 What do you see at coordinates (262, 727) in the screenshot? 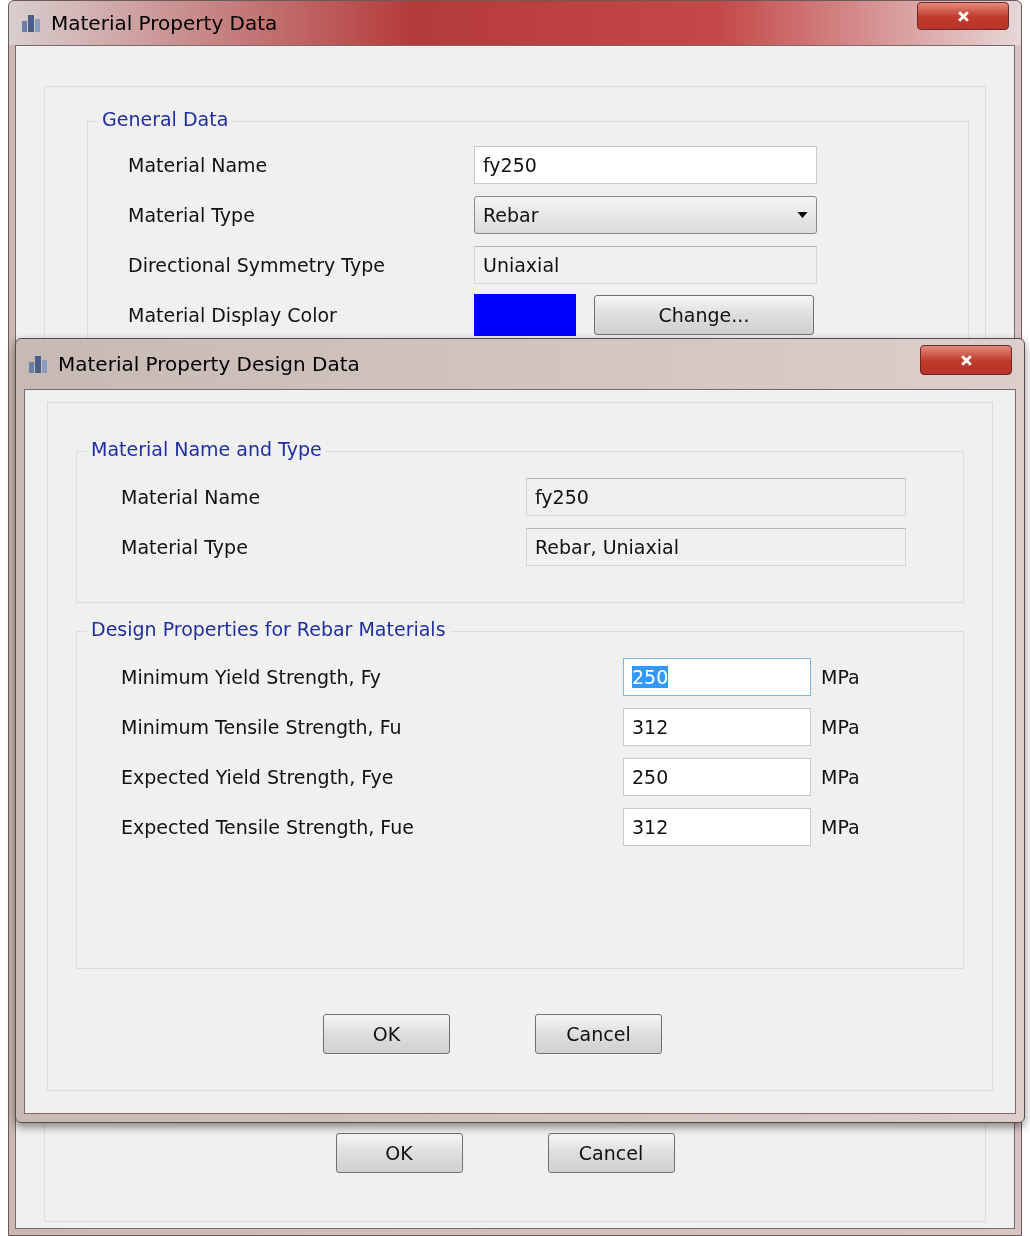
I see `field-label: Minimum Tensile Strength, Fu` at bounding box center [262, 727].